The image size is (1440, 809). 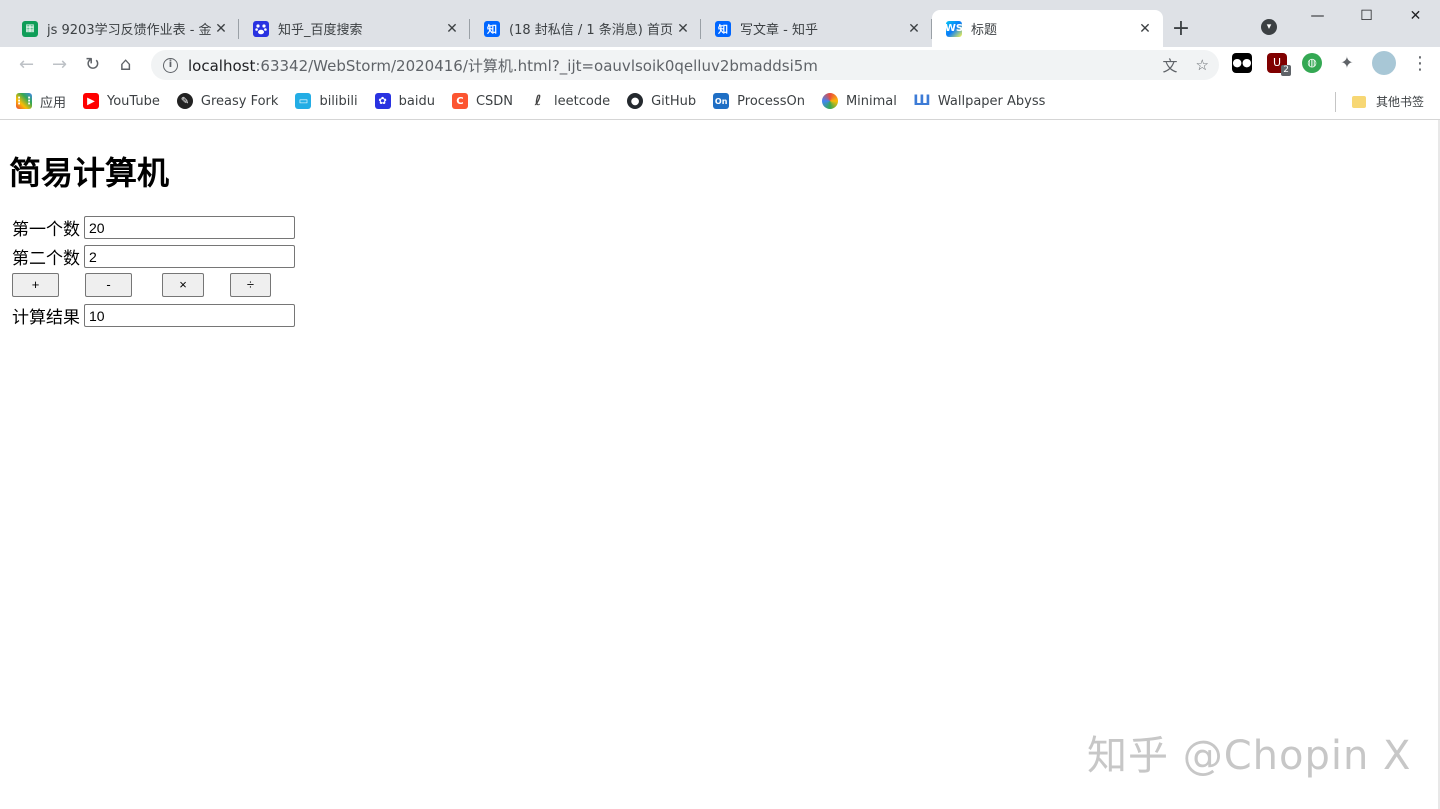 I want to click on divide-button: ÷, so click(x=250, y=285).